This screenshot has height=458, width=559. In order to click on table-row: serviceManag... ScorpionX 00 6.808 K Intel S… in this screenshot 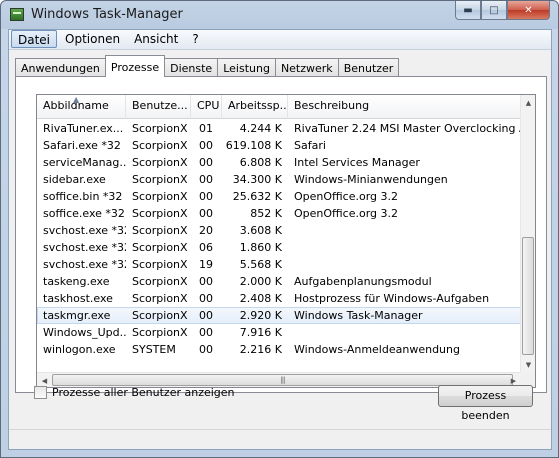, I will do `click(279, 162)`.